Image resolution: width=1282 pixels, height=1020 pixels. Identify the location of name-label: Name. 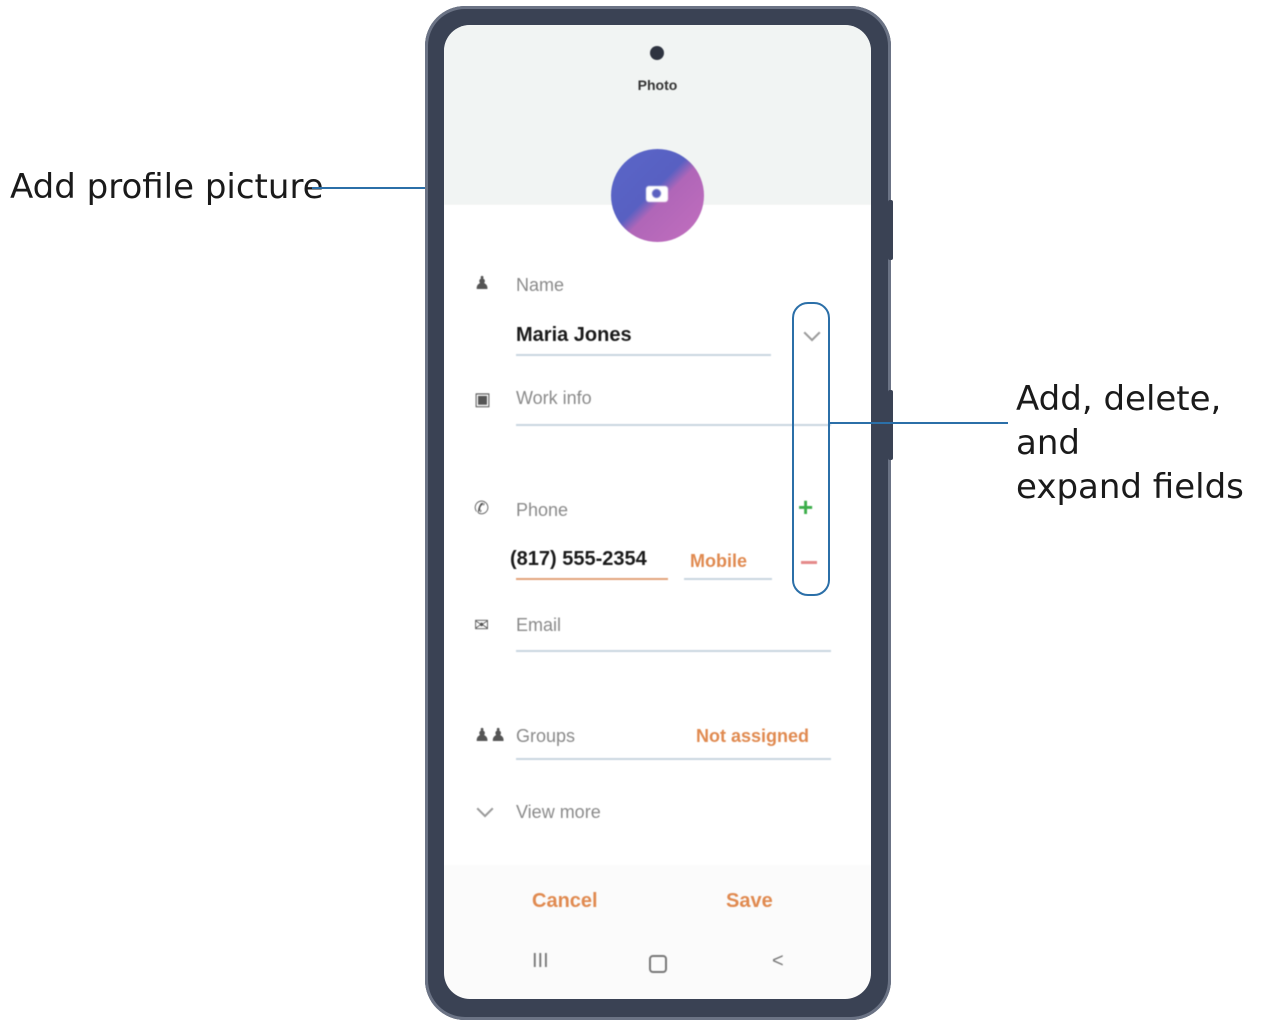
(540, 285).